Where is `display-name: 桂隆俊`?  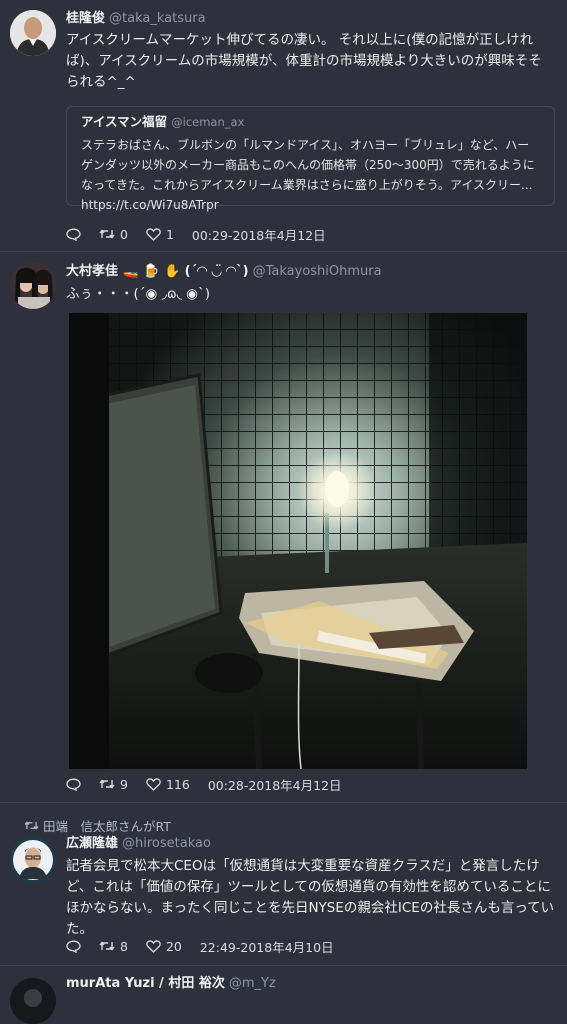
display-name: 桂隆俊 is located at coordinates (85, 18).